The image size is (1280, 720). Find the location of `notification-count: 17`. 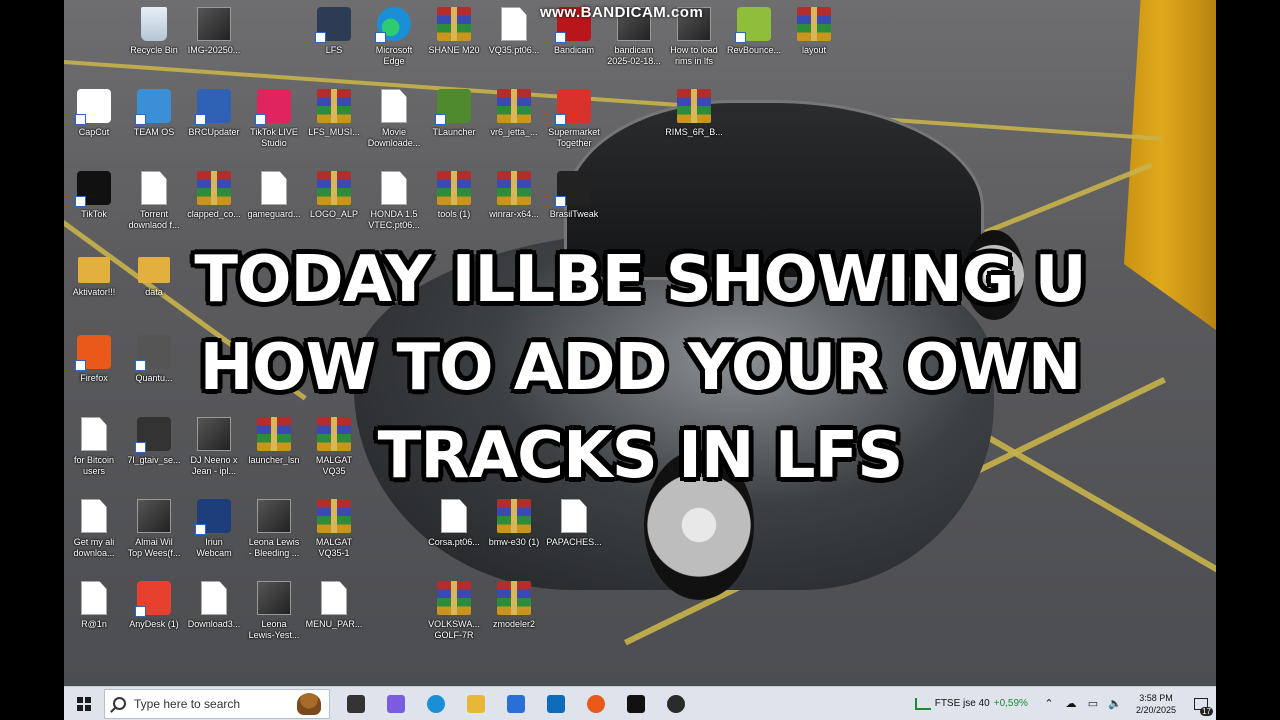

notification-count: 17 is located at coordinates (1206, 711).